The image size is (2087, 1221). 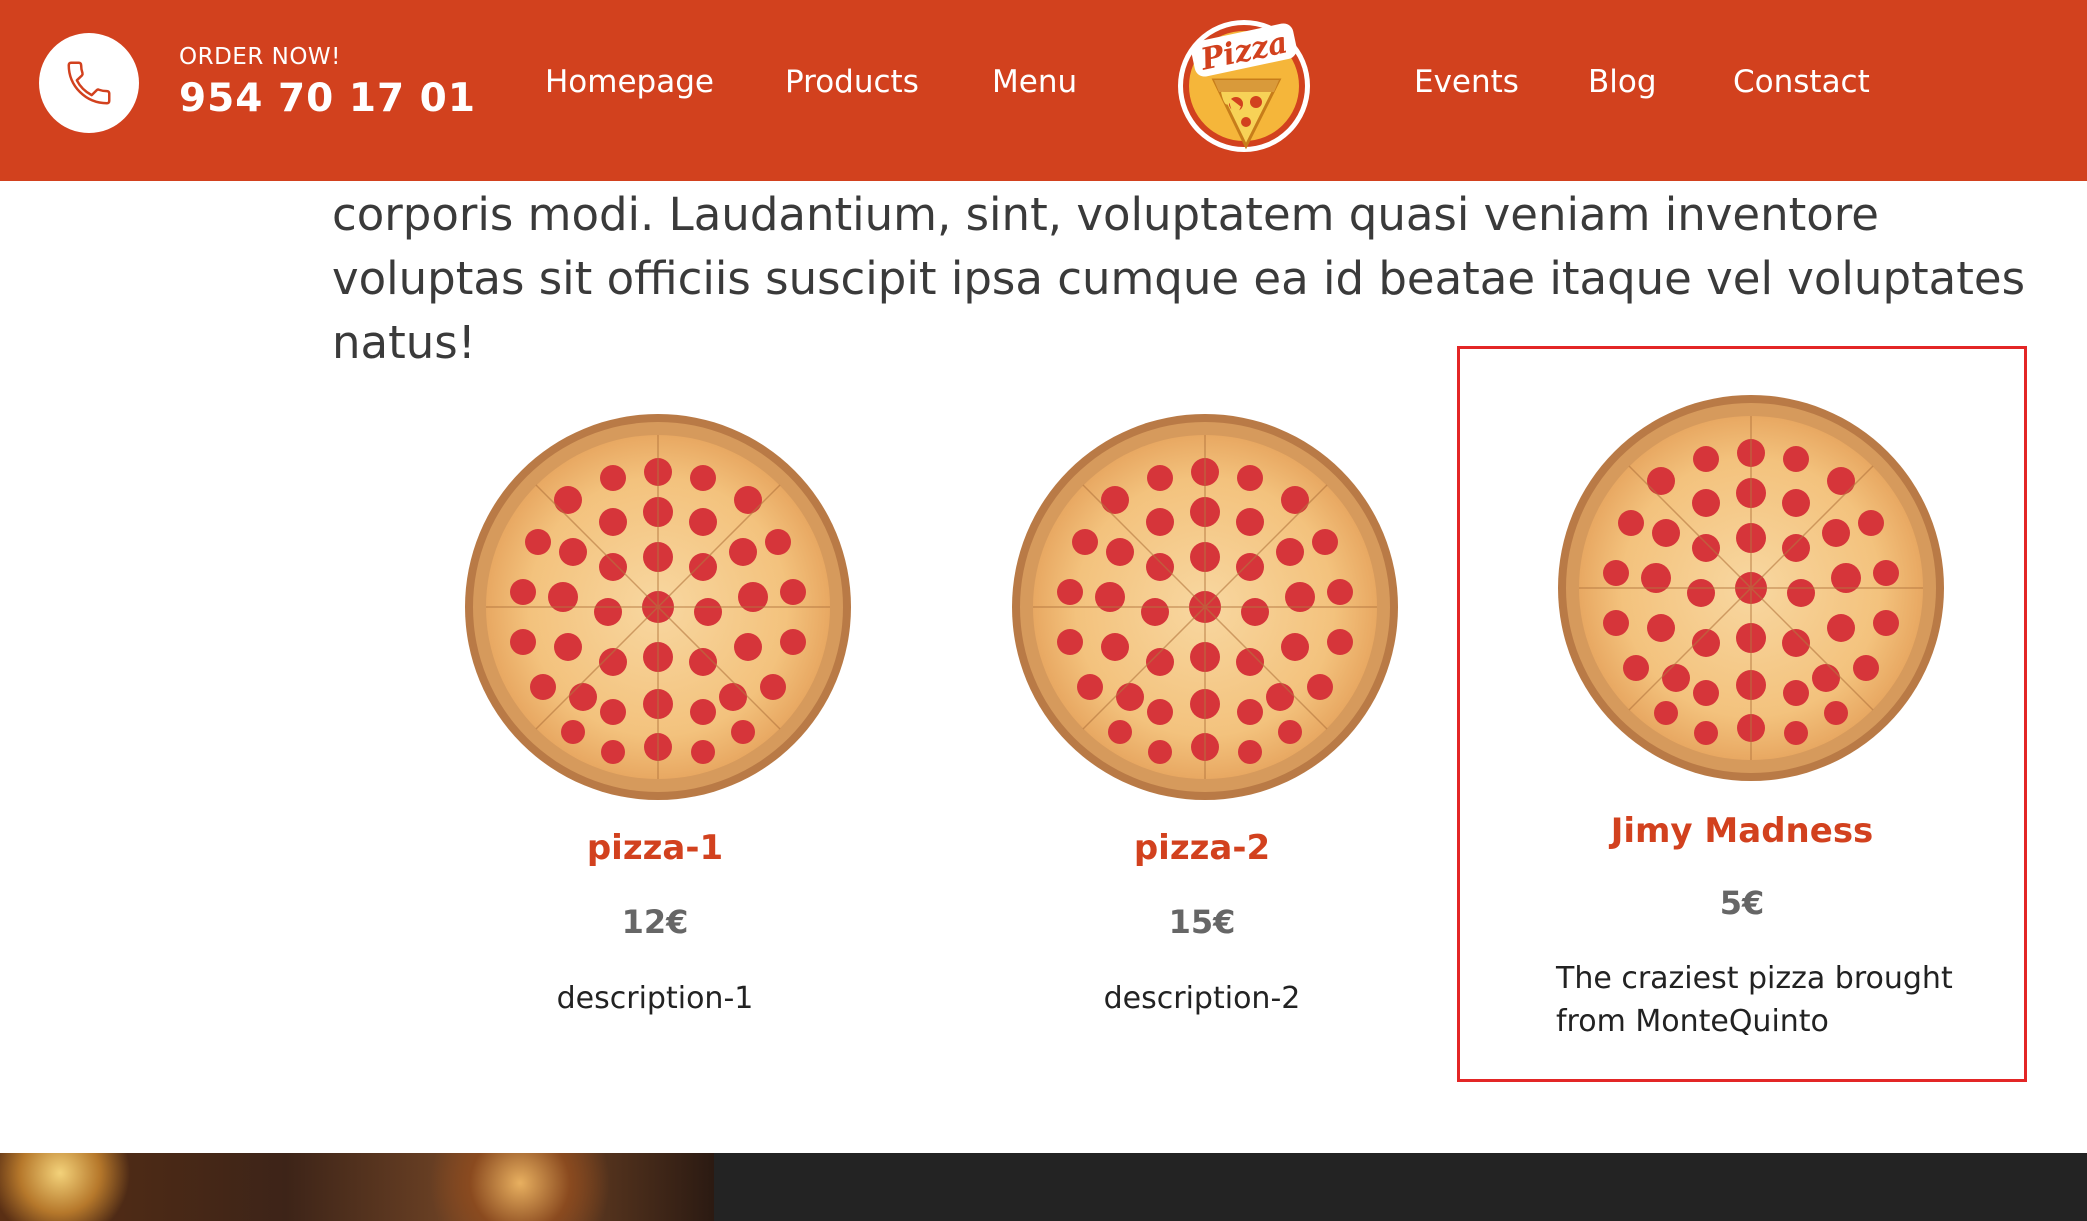 What do you see at coordinates (655, 922) in the screenshot?
I see `product-price: 12€` at bounding box center [655, 922].